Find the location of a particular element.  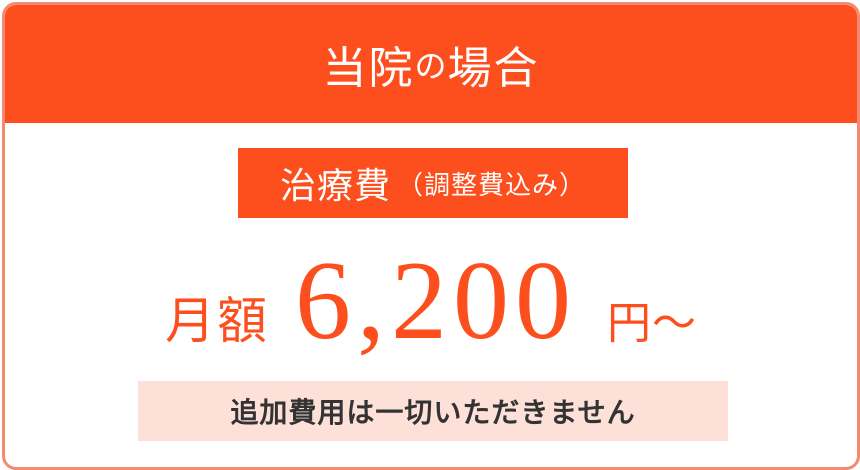

header-title-tail: 場合 is located at coordinates (493, 68).